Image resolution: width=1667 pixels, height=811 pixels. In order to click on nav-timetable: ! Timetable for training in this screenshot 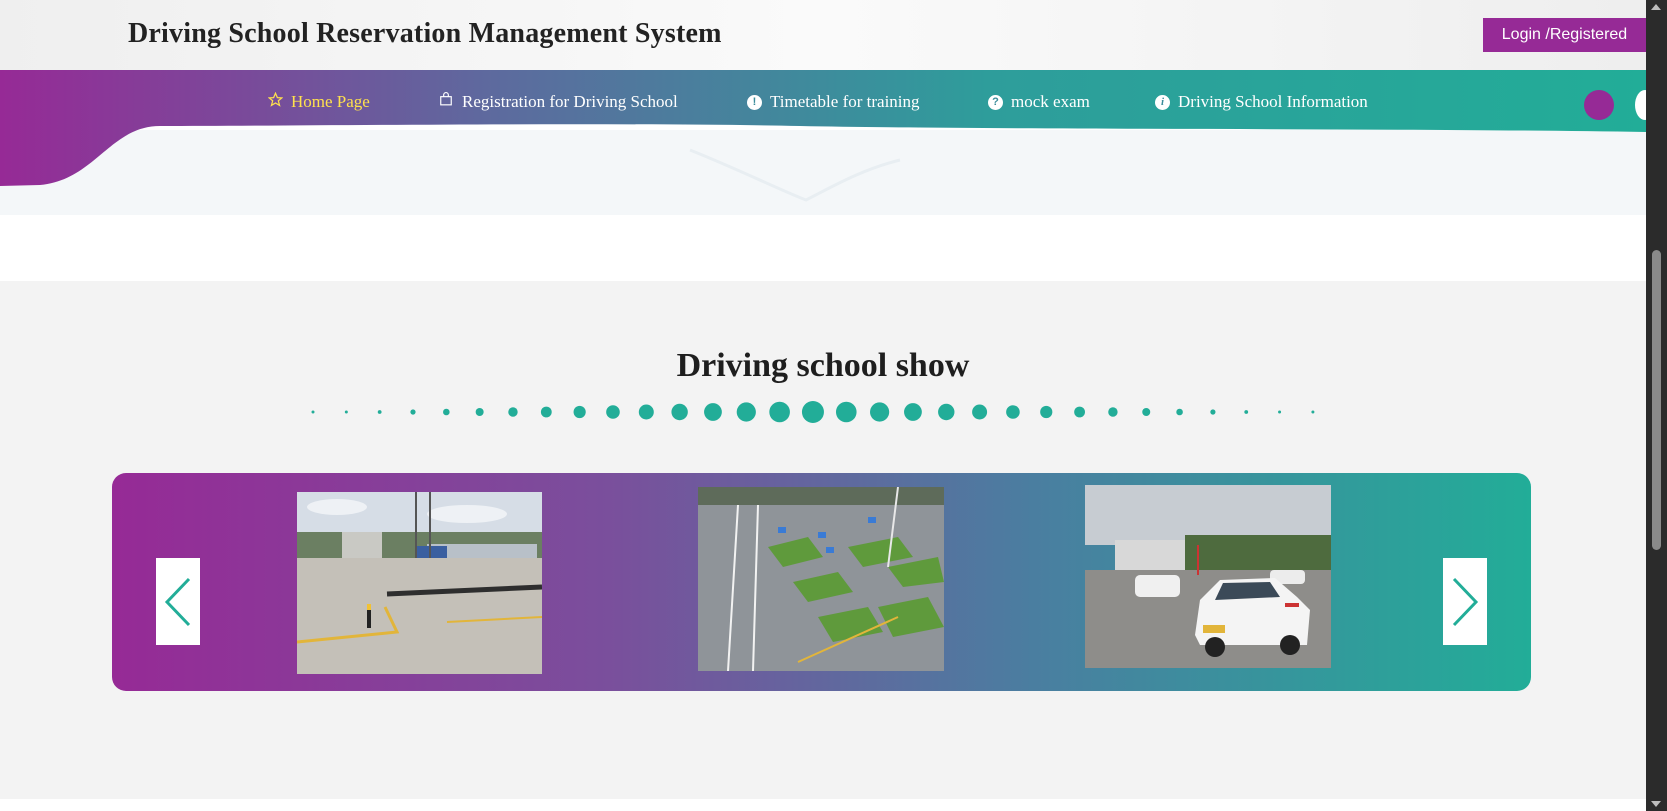, I will do `click(833, 102)`.